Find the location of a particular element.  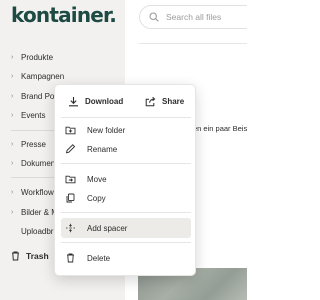

search-placeholder: Search all files is located at coordinates (194, 17).